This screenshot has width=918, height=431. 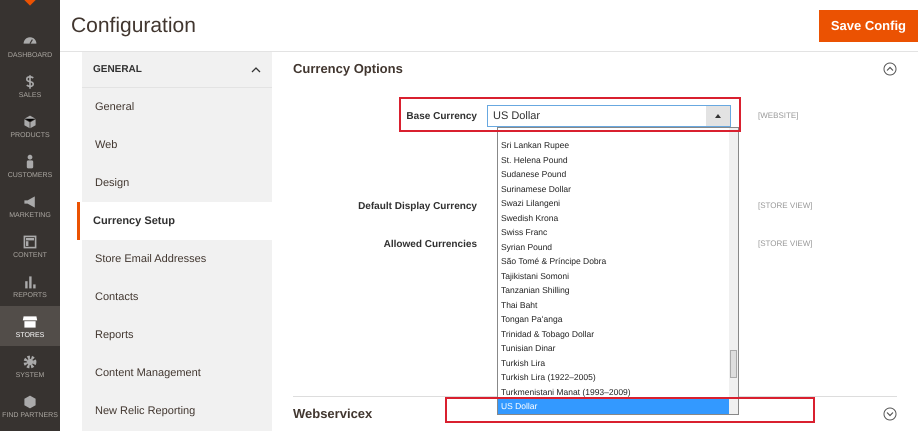 What do you see at coordinates (613, 305) in the screenshot?
I see `dropdown-option: Thai Baht` at bounding box center [613, 305].